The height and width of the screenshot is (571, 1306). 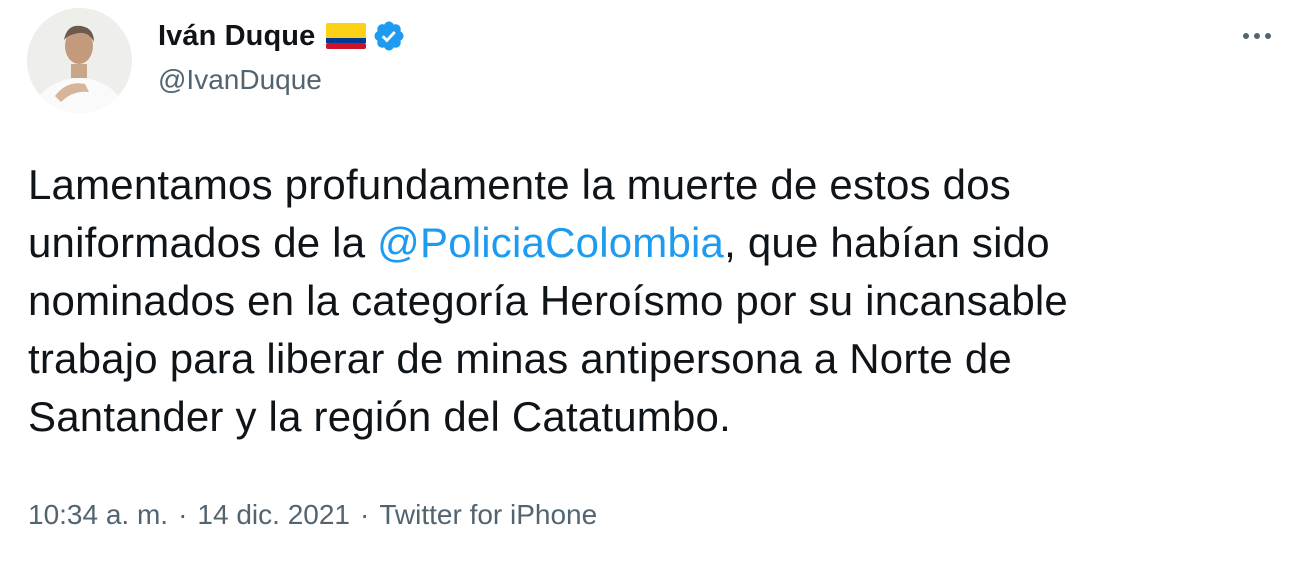 What do you see at coordinates (346, 36) in the screenshot?
I see `colombia-flag-icon` at bounding box center [346, 36].